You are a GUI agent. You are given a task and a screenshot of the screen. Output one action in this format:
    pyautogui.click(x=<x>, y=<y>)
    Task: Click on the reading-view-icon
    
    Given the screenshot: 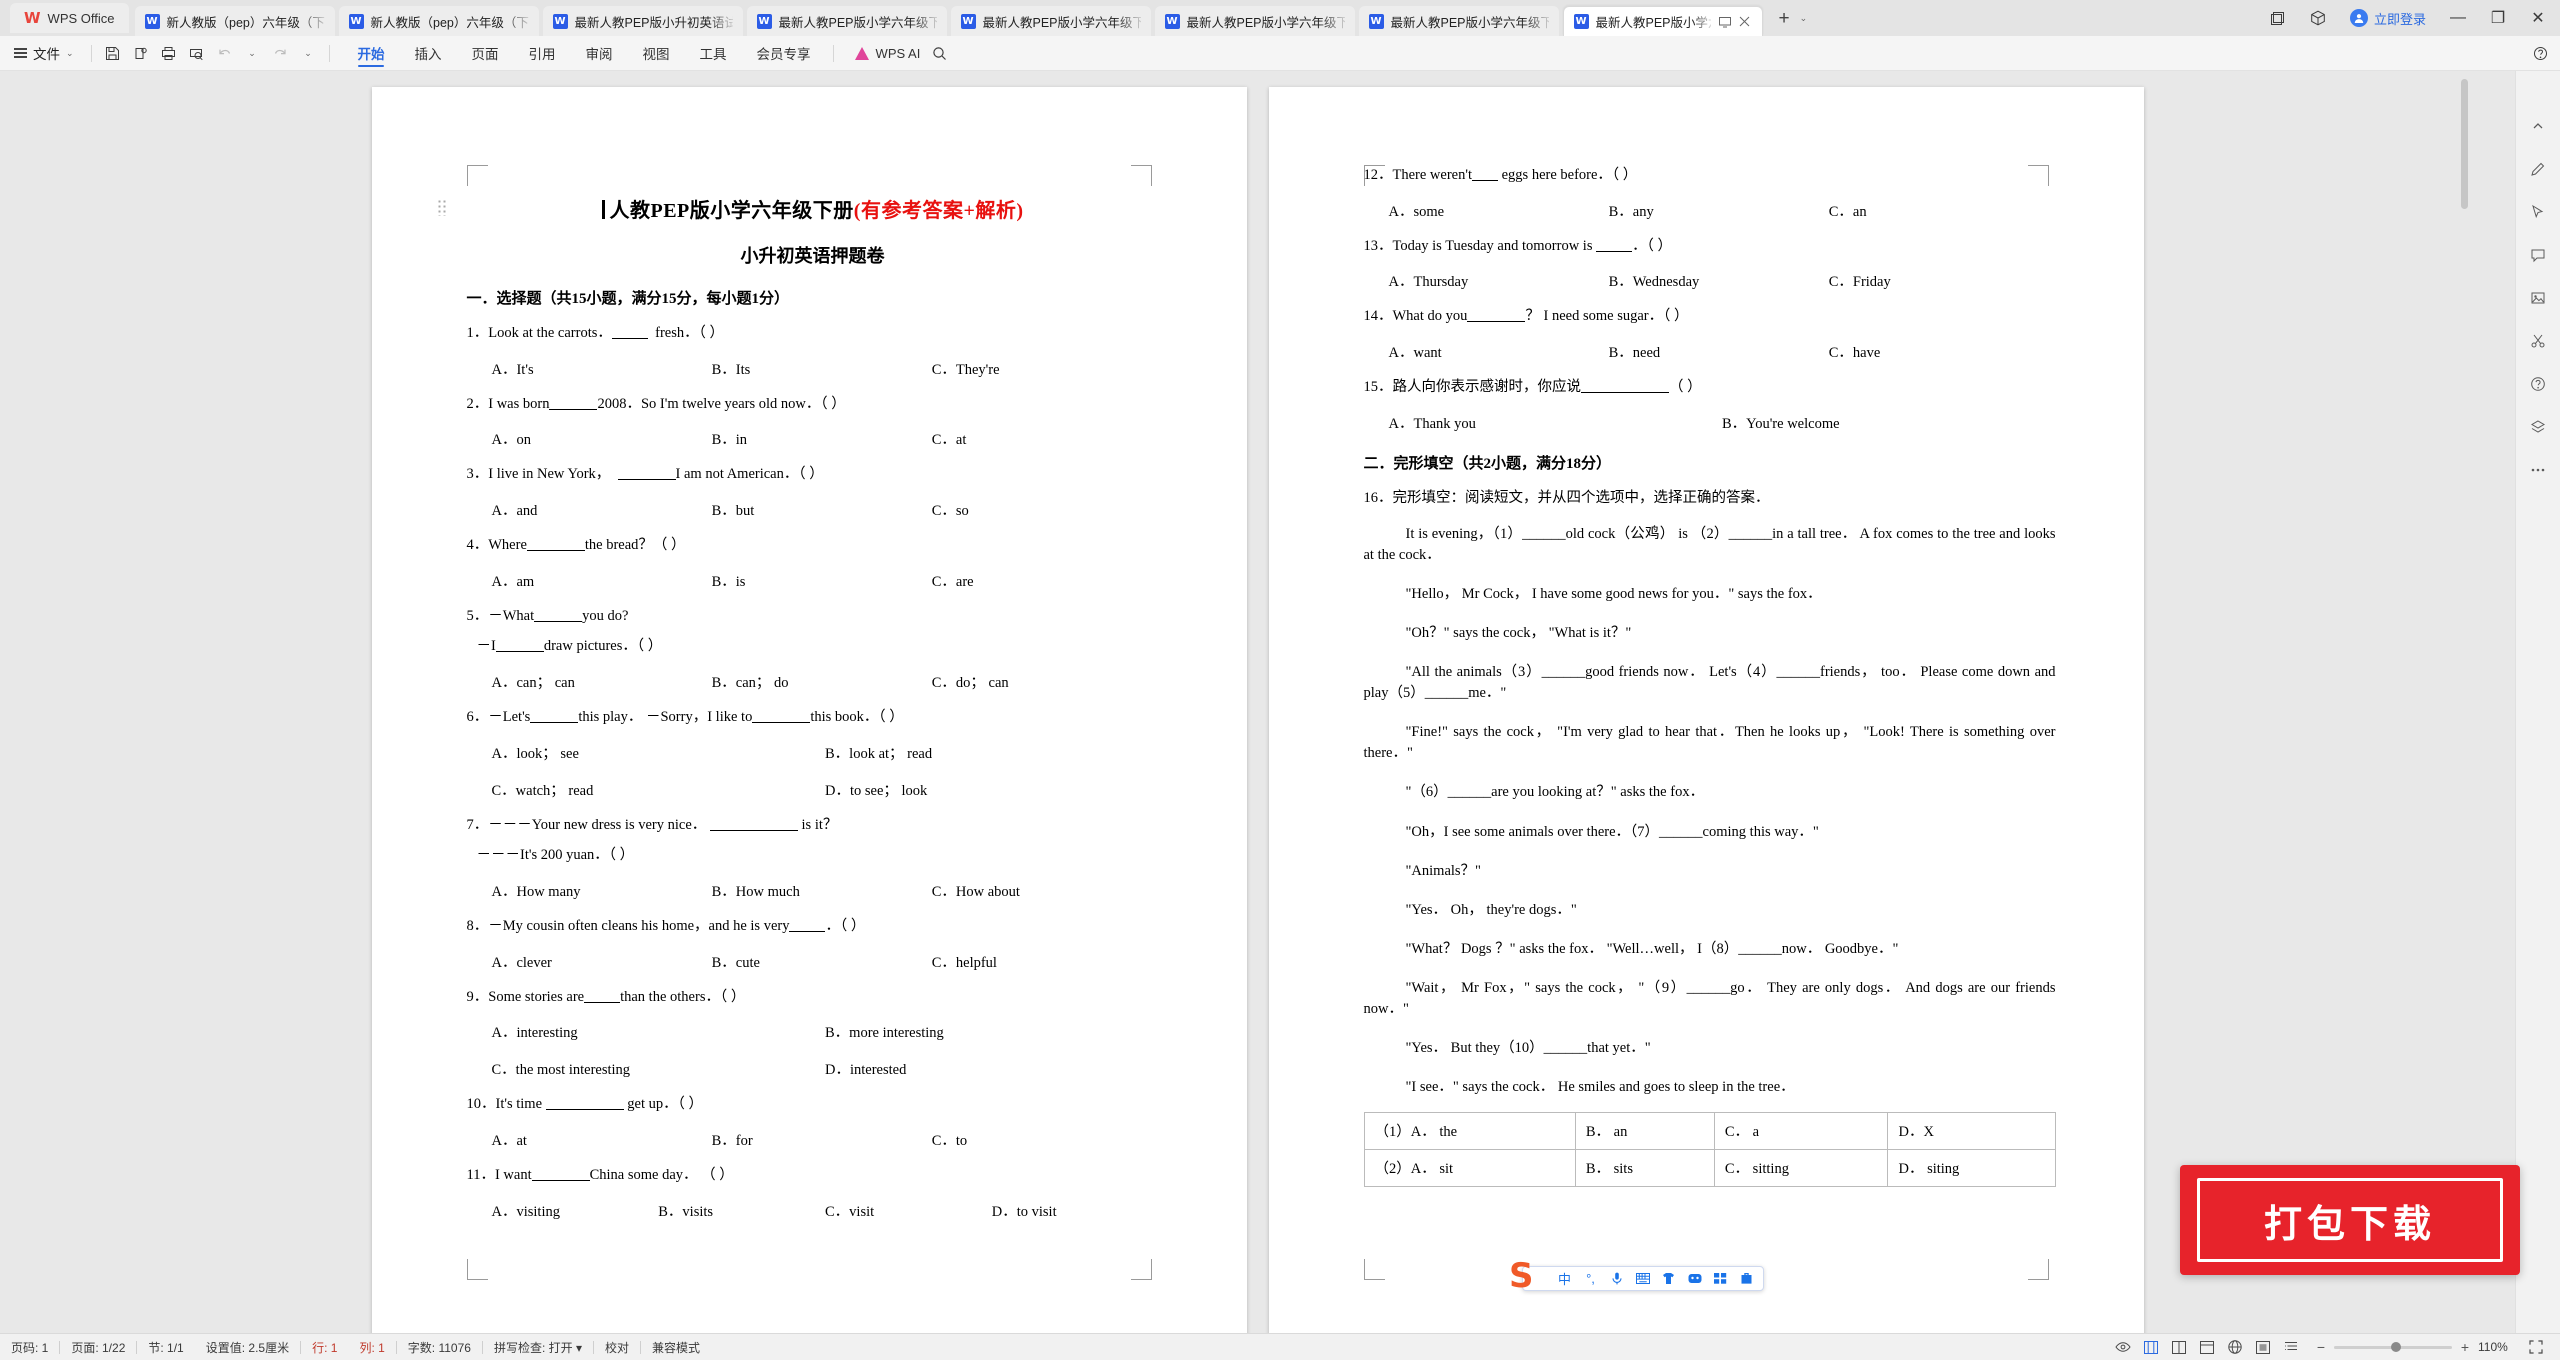 What is the action you would take?
    pyautogui.click(x=2179, y=1347)
    